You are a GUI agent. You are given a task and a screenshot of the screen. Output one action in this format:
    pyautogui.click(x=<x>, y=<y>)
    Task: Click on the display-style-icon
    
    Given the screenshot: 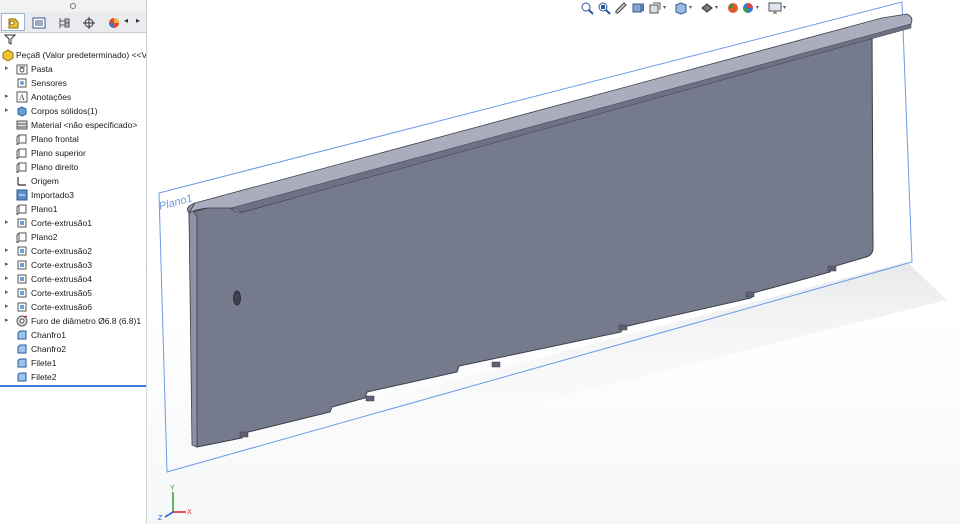 What is the action you would take?
    pyautogui.click(x=707, y=8)
    